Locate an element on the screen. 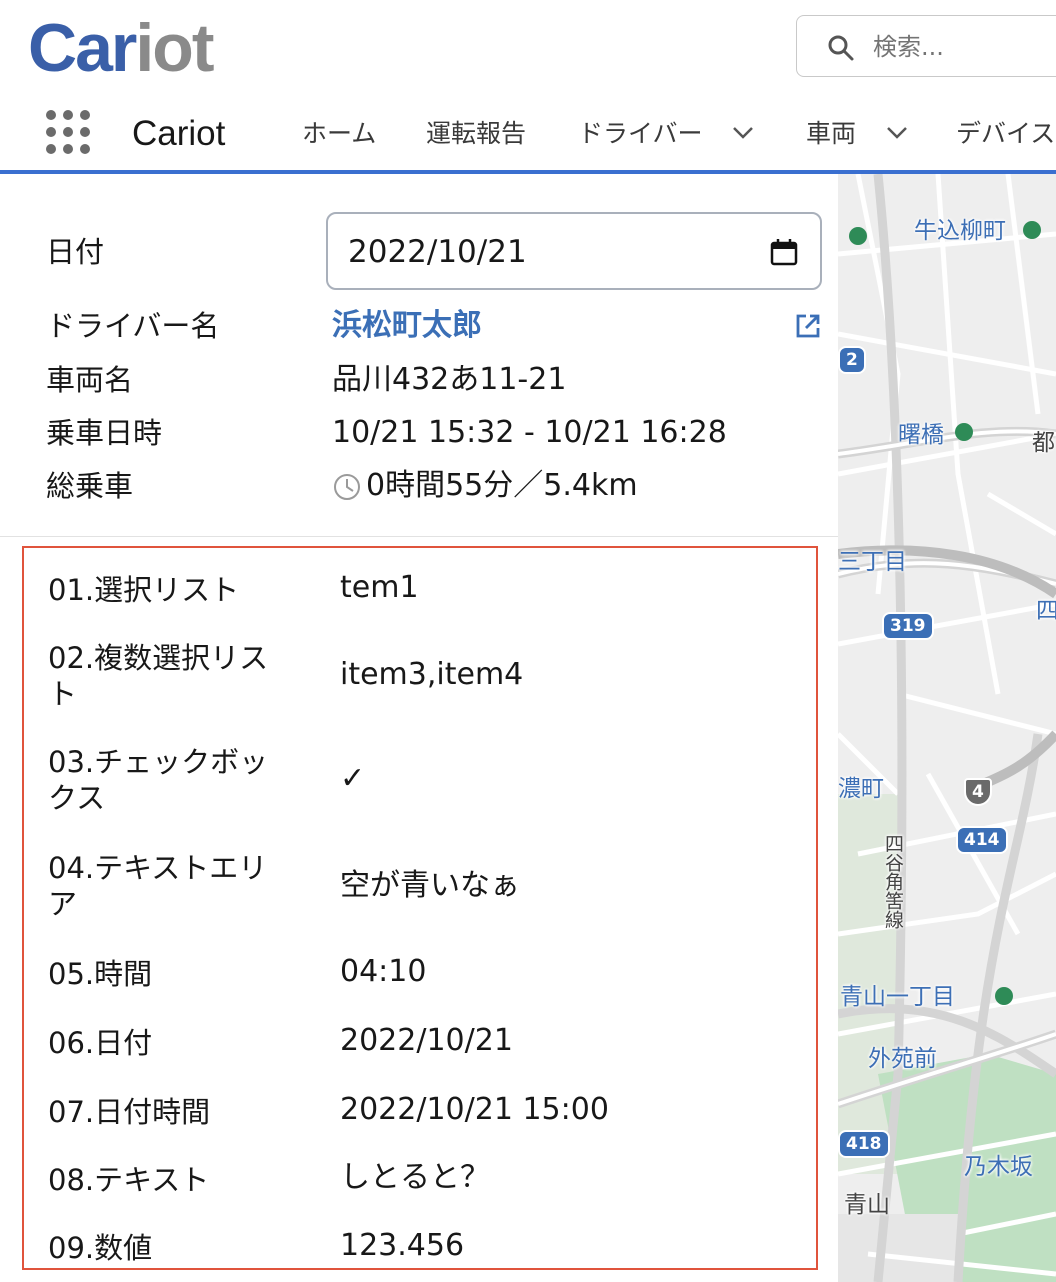 This screenshot has width=1056, height=1282. map-label: 四谷角筈線 is located at coordinates (893, 881).